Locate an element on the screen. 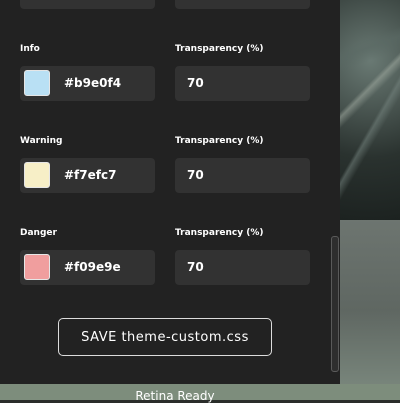 The width and height of the screenshot is (400, 403). background-wall is located at coordinates (370, 302).